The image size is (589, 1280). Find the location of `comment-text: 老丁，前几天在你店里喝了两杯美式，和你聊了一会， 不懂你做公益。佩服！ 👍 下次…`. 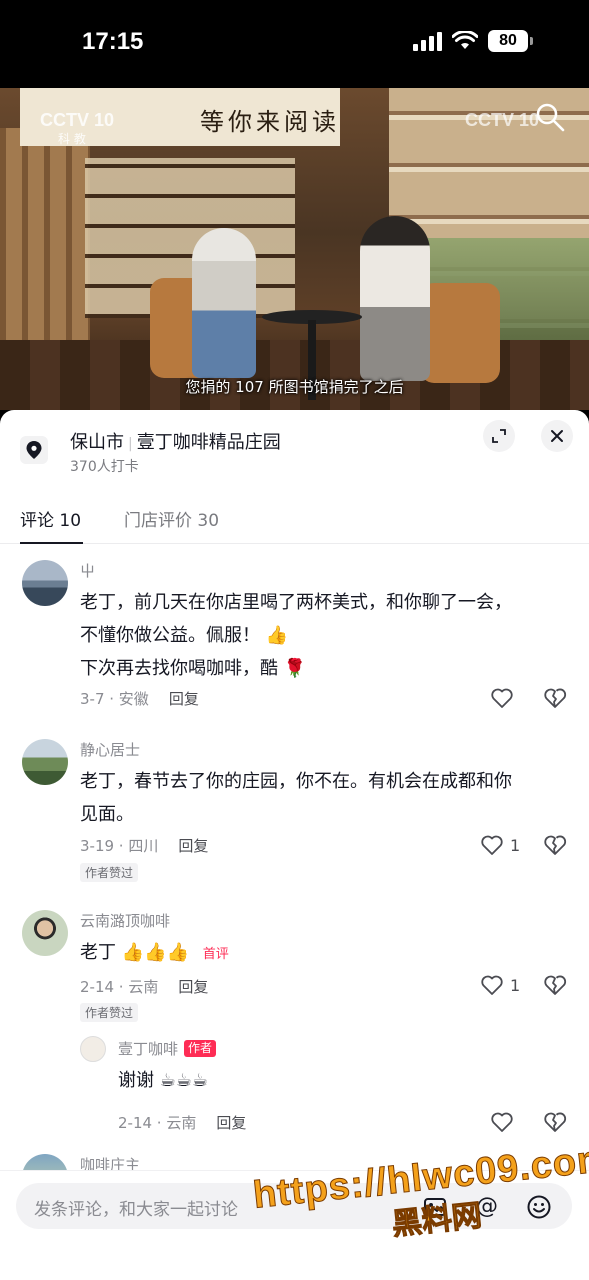

comment-text: 老丁，前几天在你店里喝了两杯美式，和你聊了一会， 不懂你做公益。佩服！ 👍 下次… is located at coordinates (320, 635).